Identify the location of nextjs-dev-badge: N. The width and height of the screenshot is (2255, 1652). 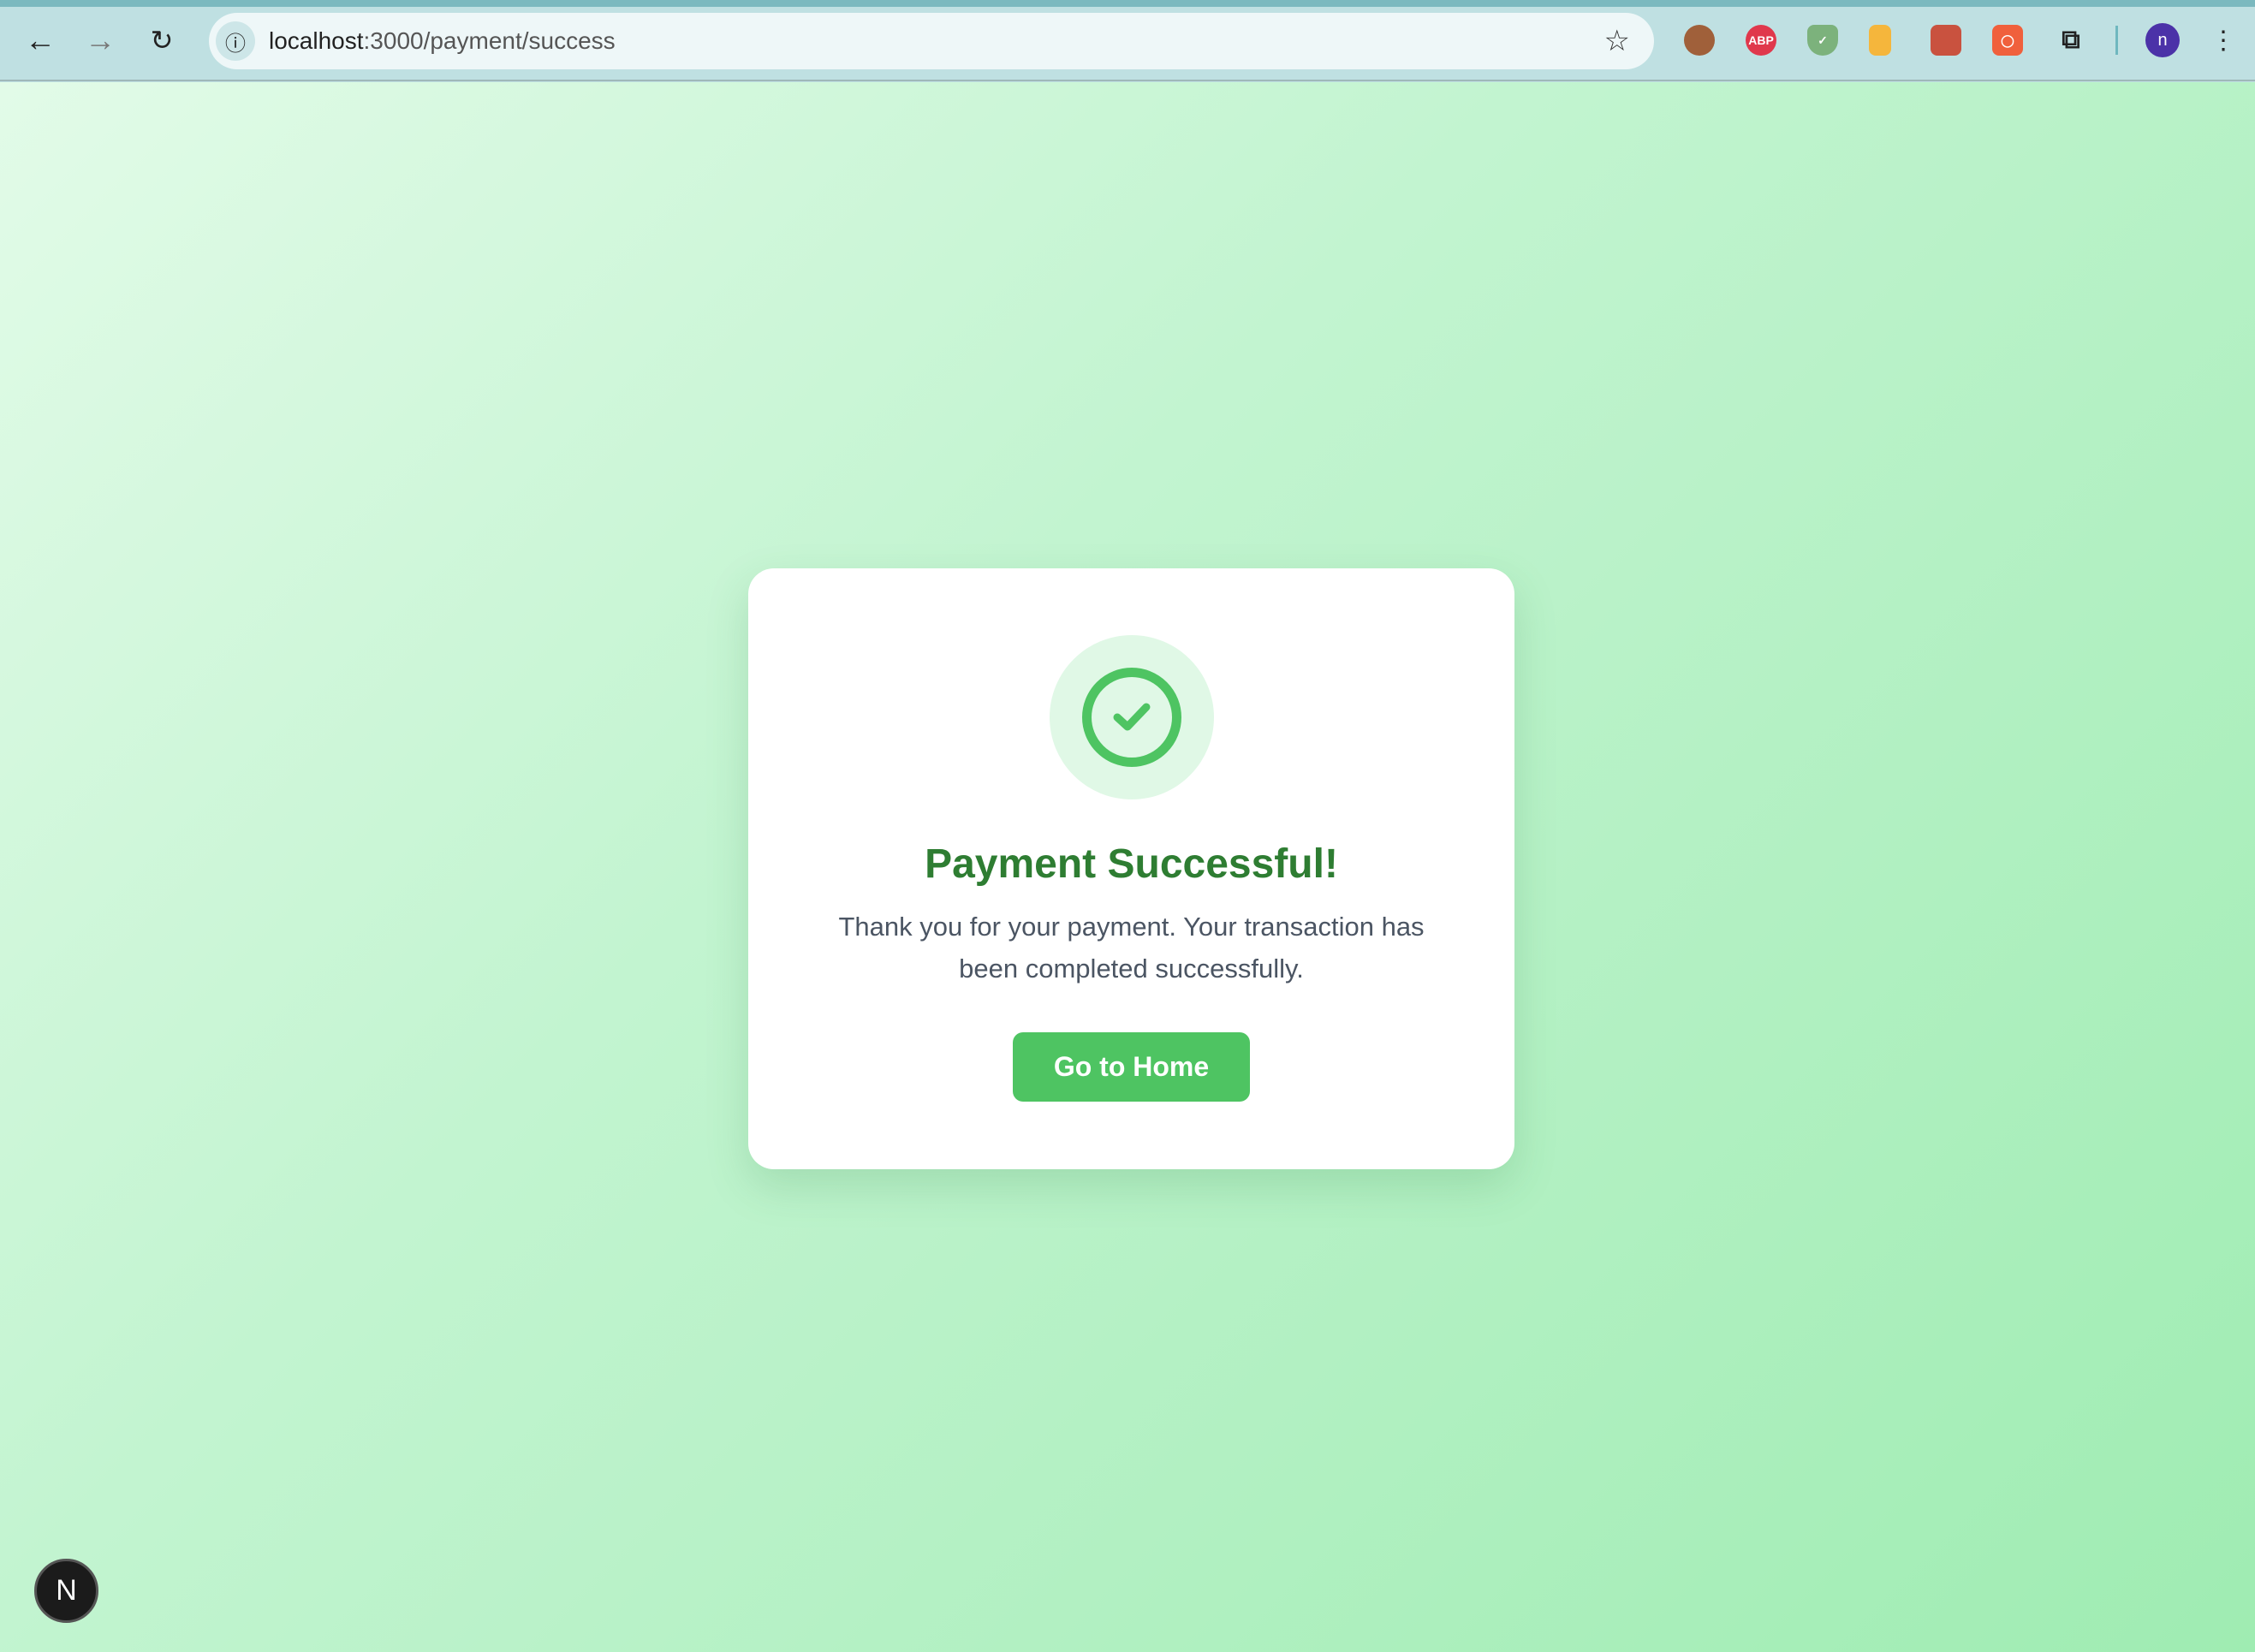
(66, 1591).